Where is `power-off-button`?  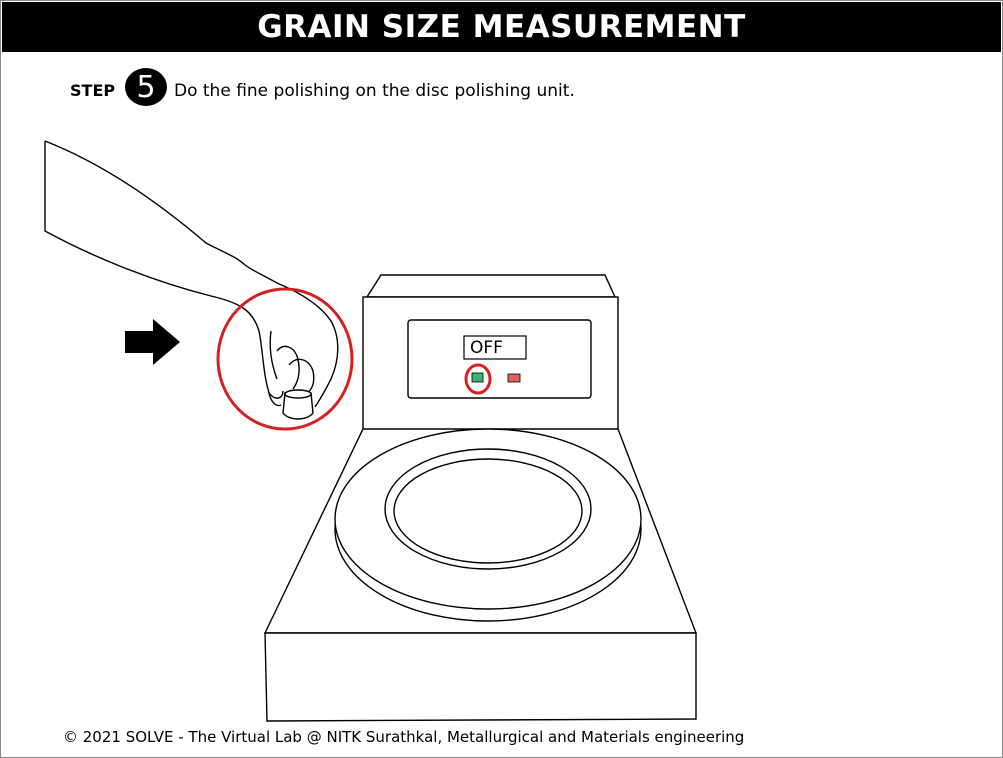
power-off-button is located at coordinates (514, 378).